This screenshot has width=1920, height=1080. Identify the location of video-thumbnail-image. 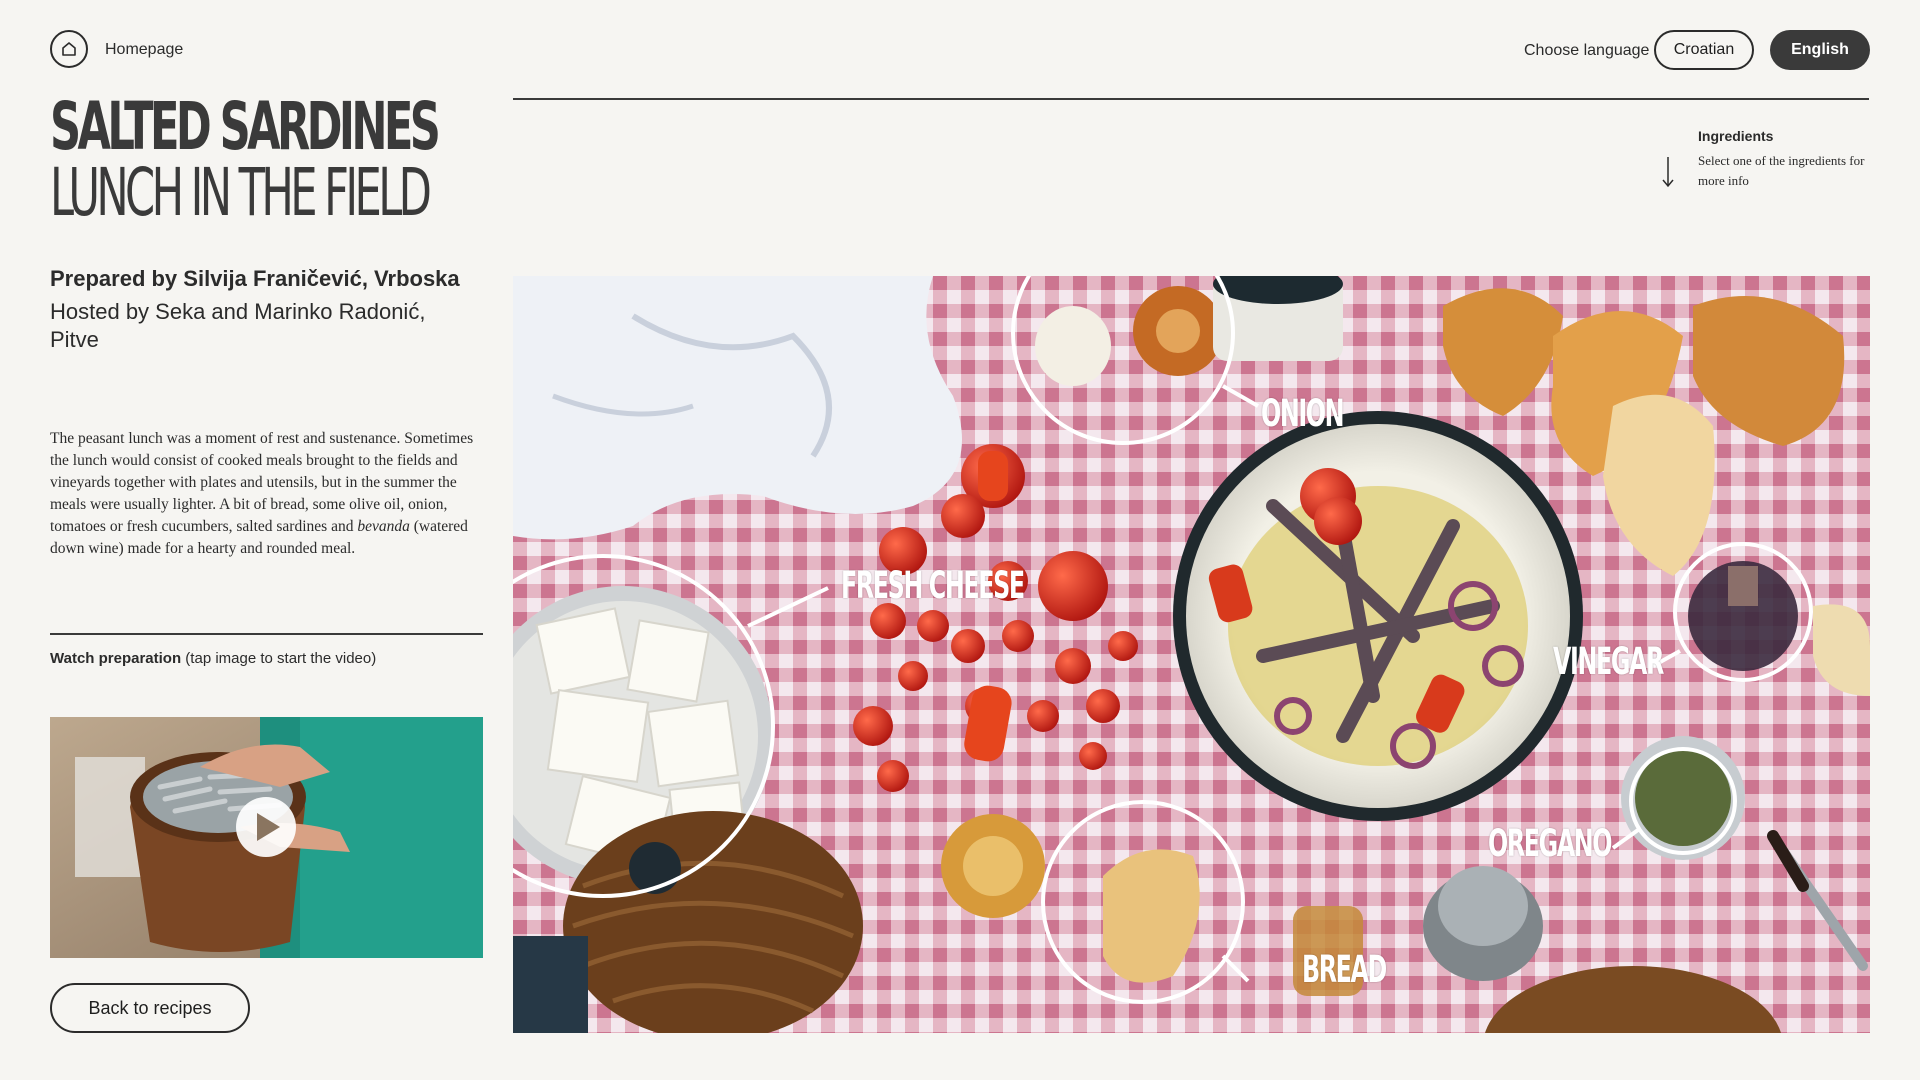
(266, 837).